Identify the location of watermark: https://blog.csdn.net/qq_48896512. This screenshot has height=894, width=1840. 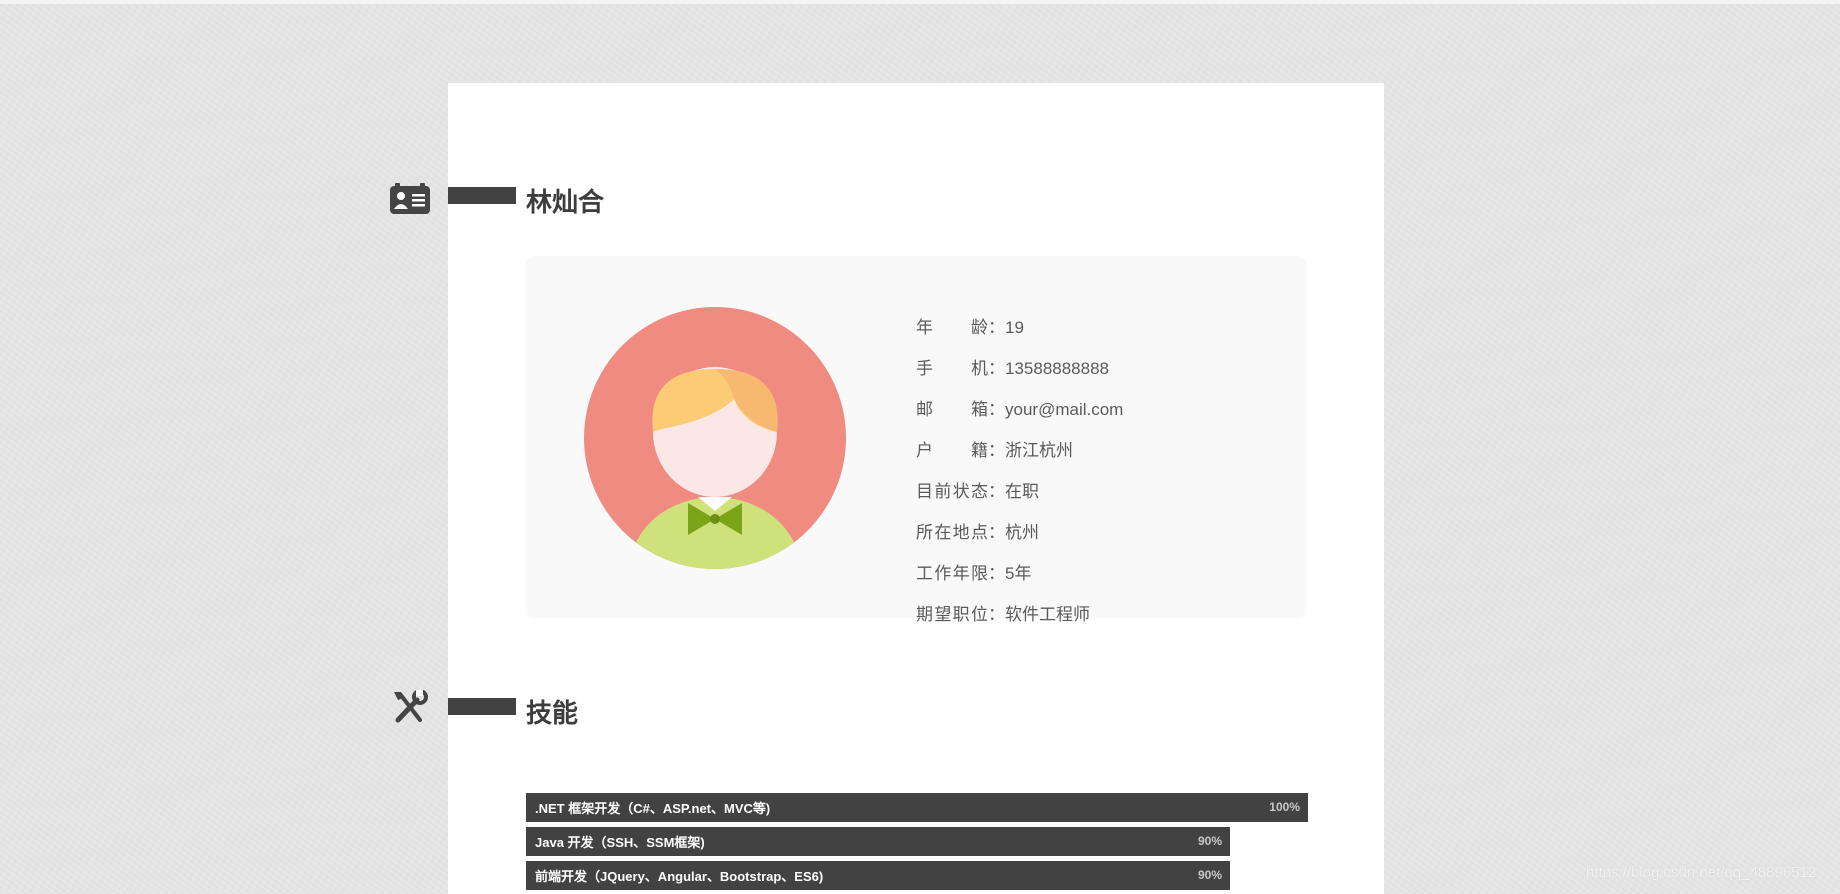
(1701, 872).